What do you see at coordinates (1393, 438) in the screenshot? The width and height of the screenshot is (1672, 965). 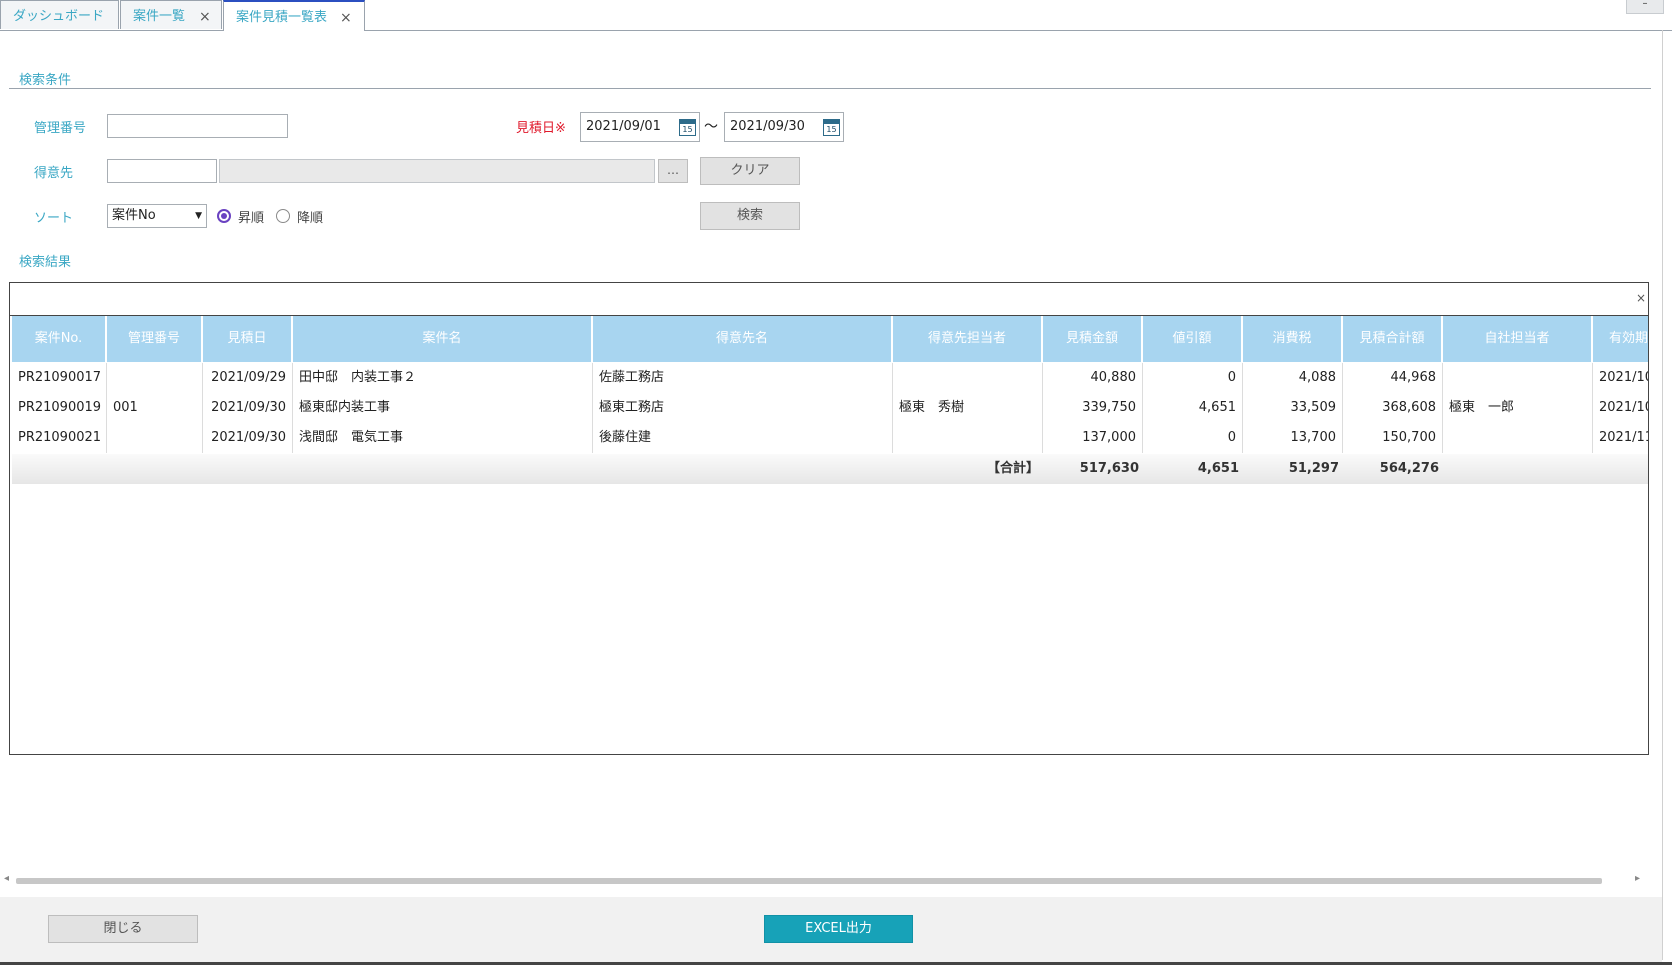 I see `cell-gokei: 150,700` at bounding box center [1393, 438].